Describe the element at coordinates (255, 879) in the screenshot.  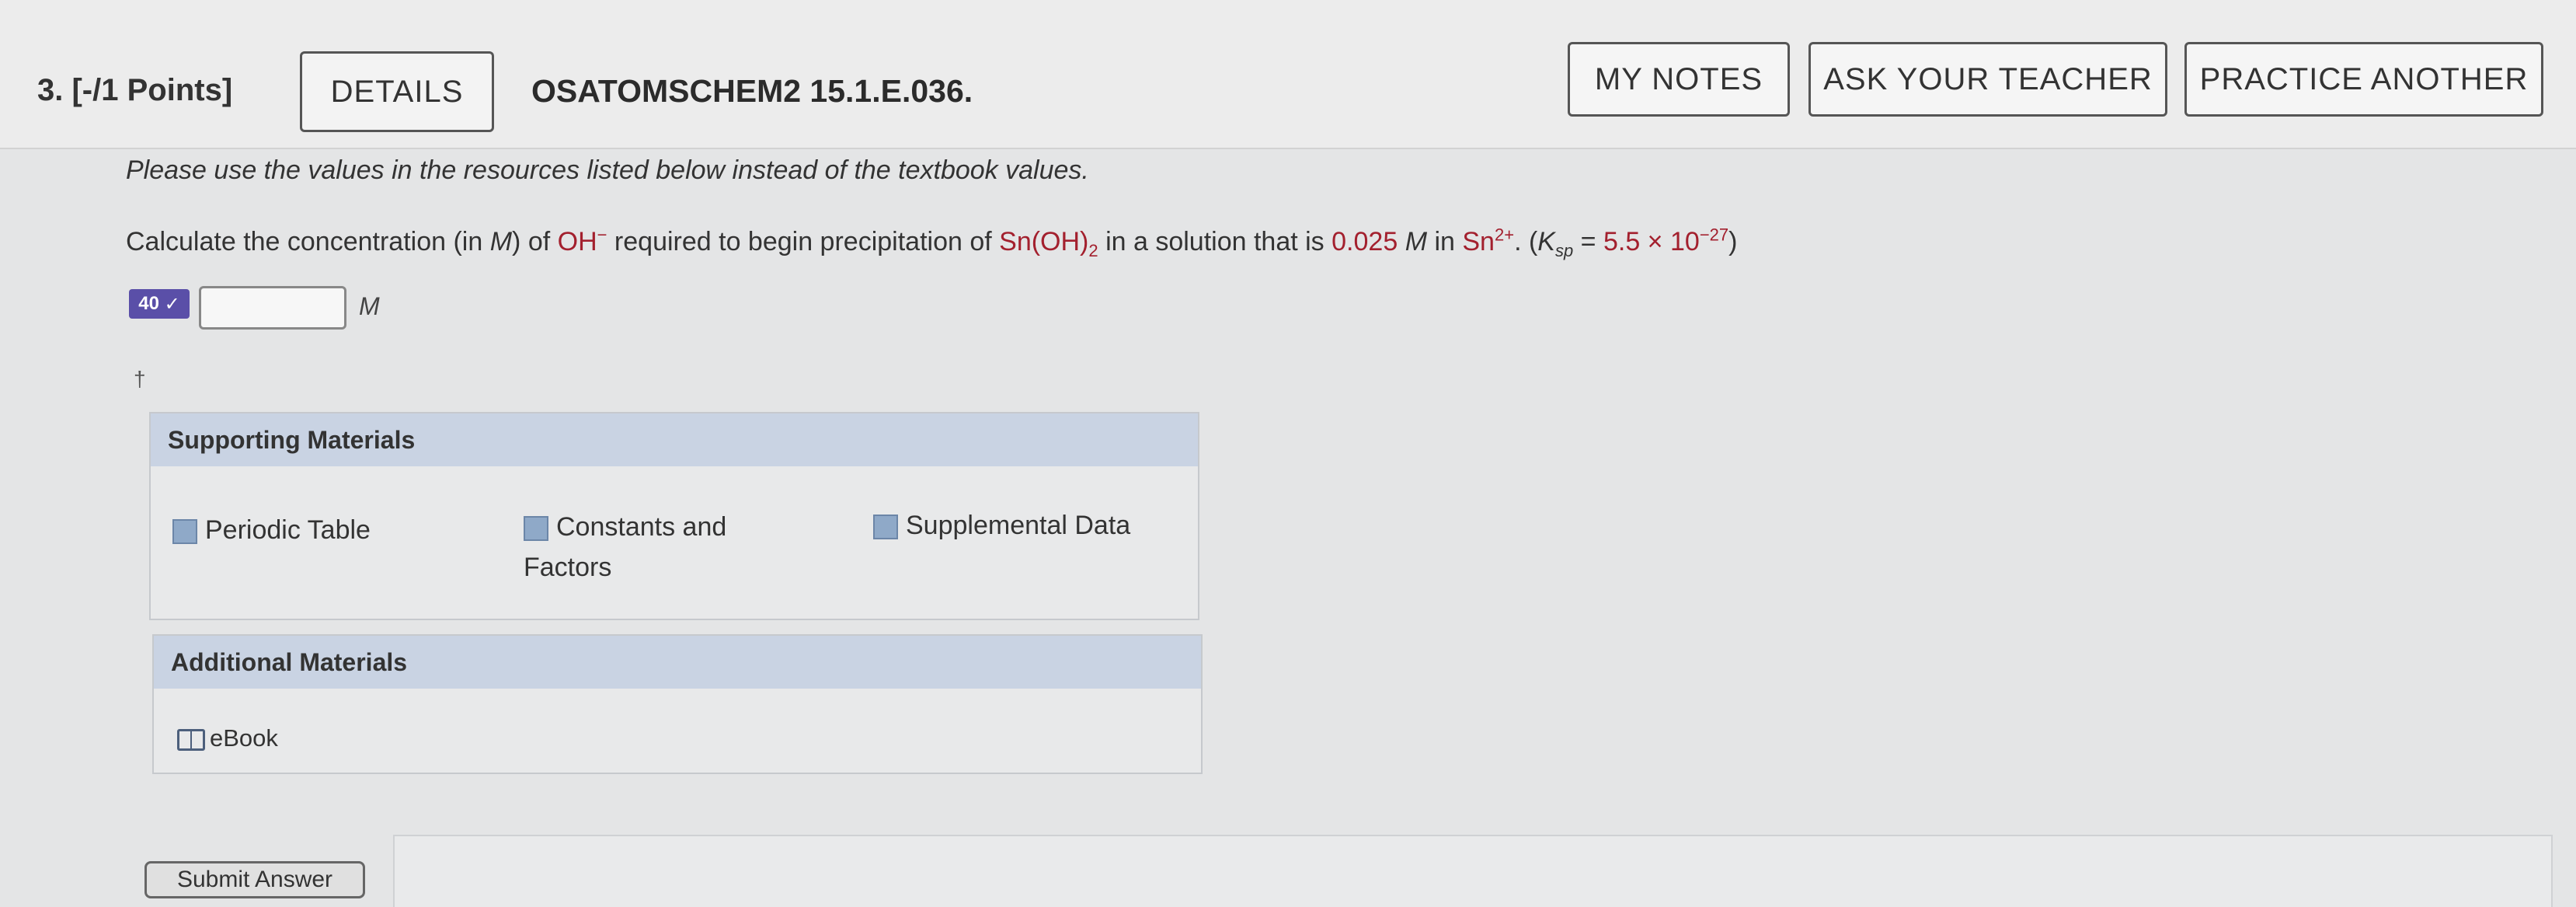
I see `submit-answer-button: Submit Answer` at that location.